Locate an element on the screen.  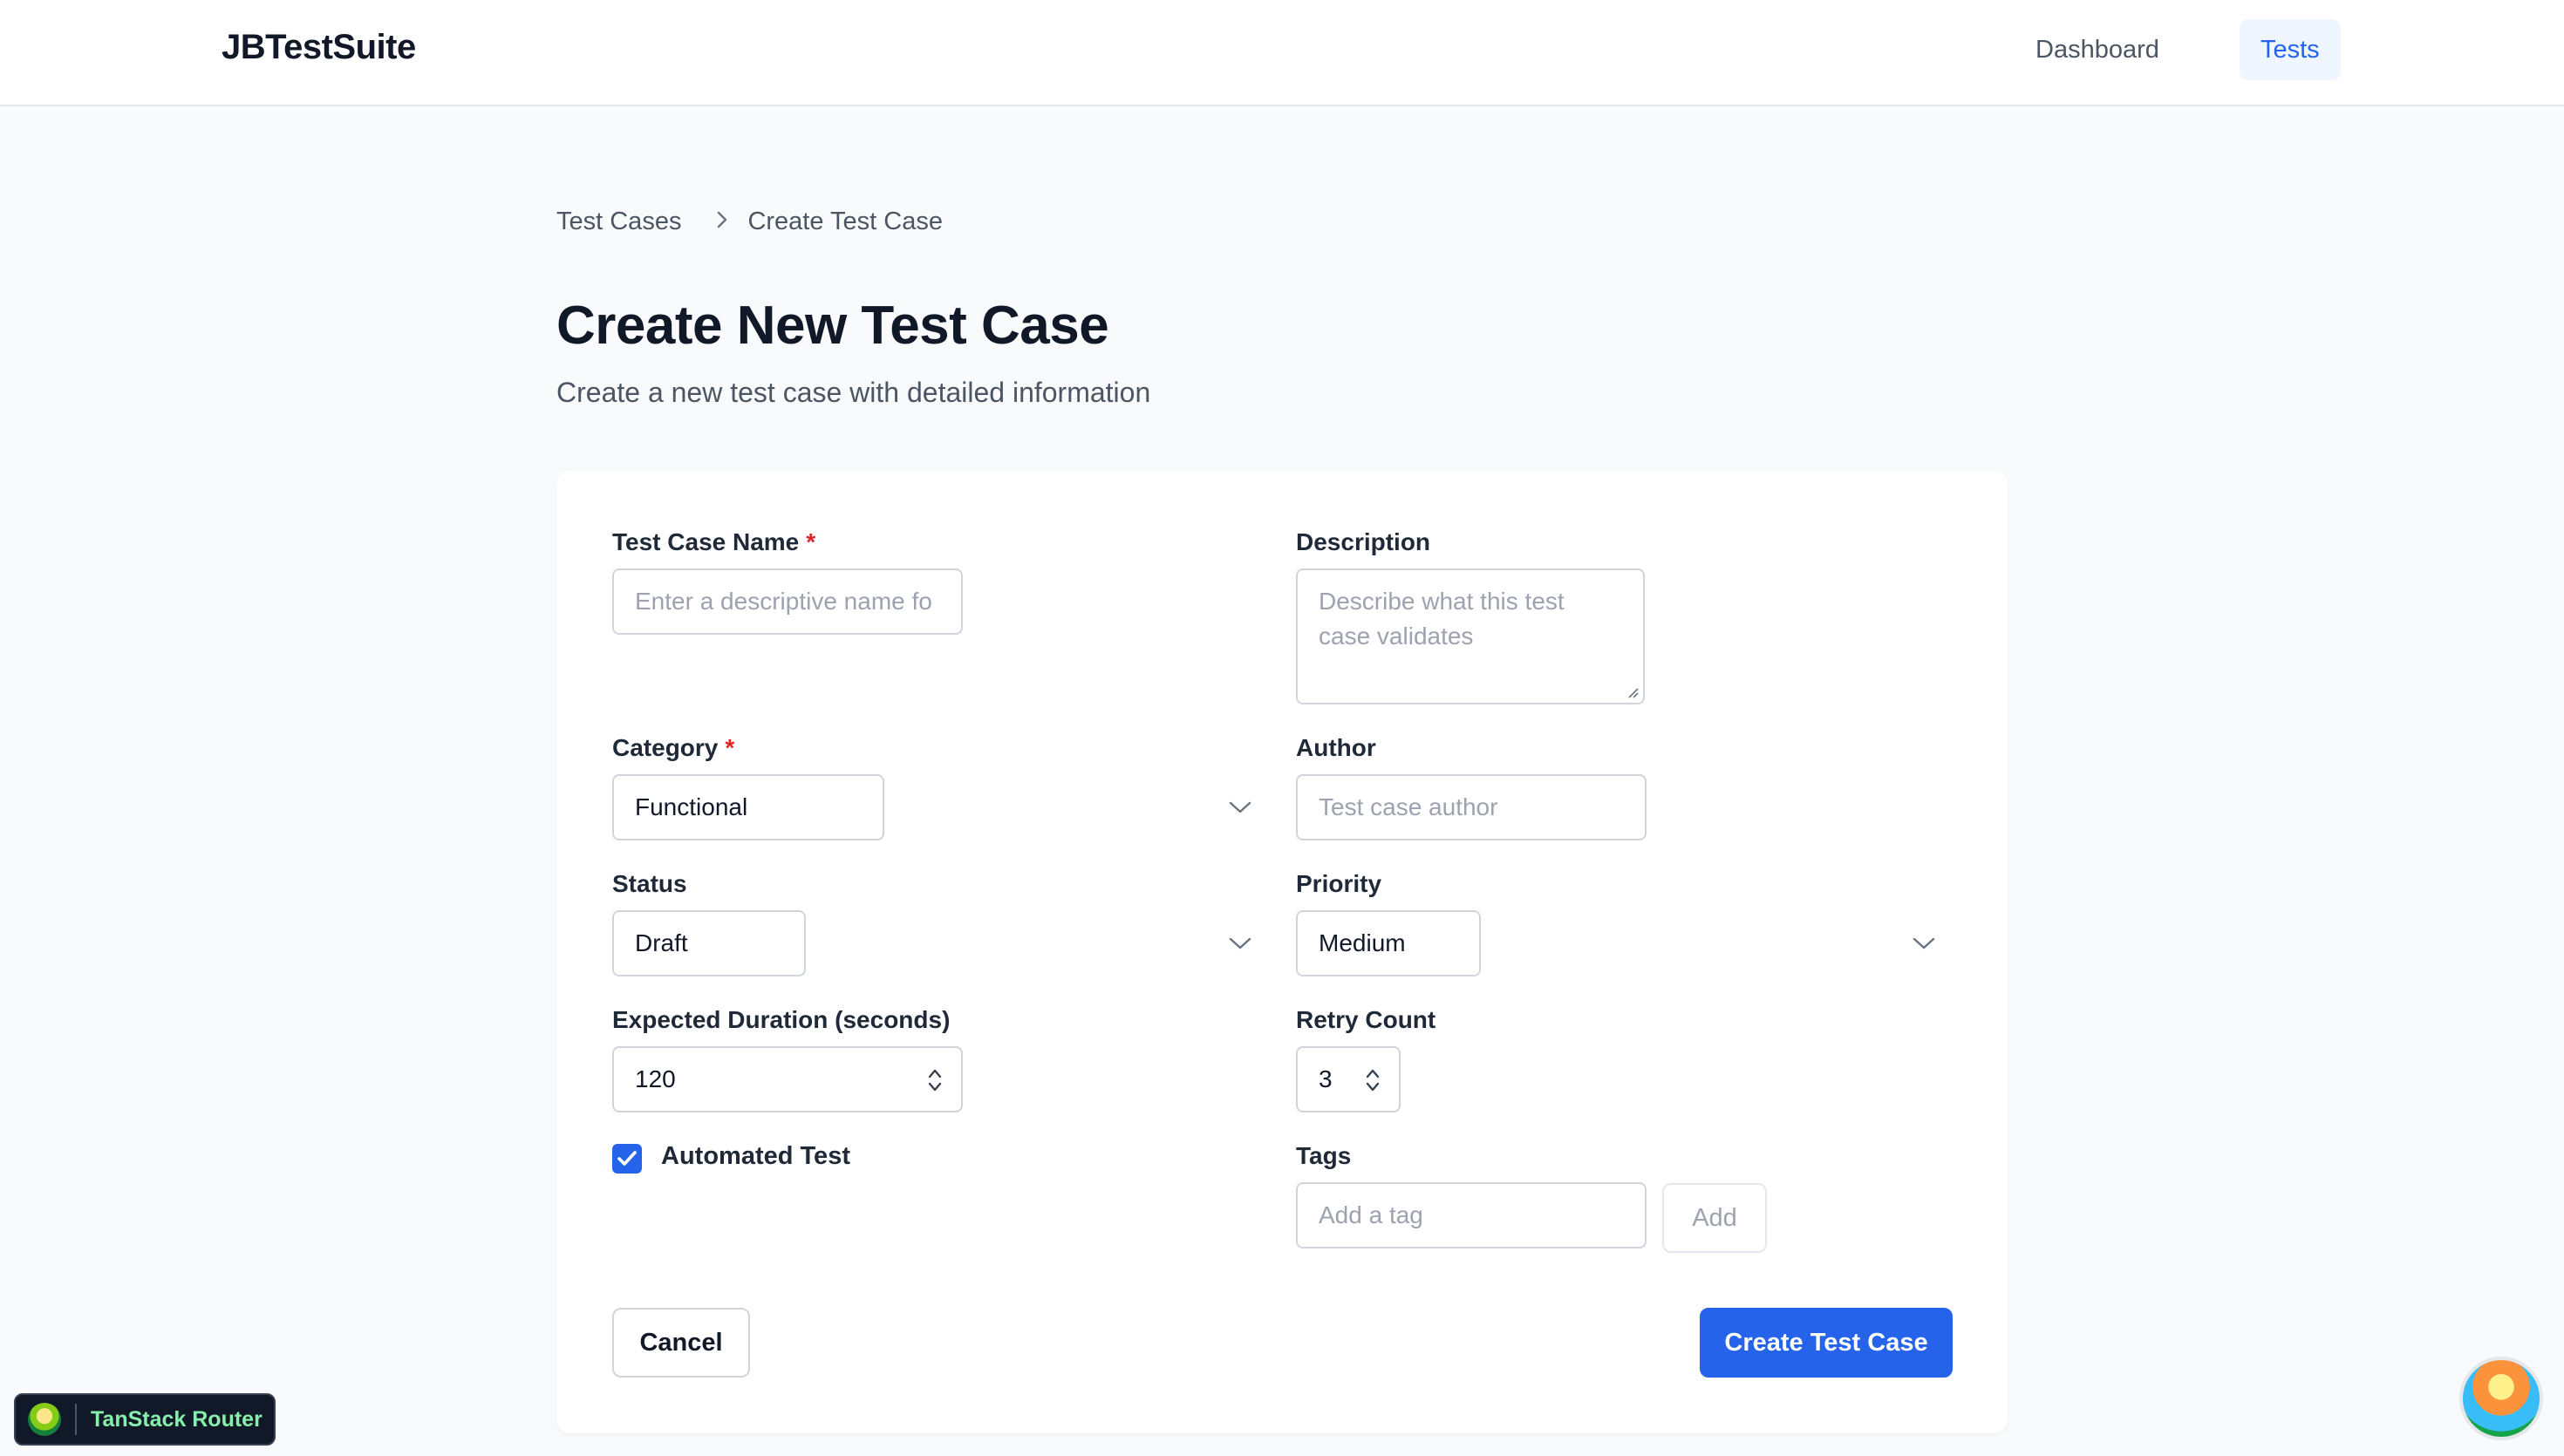
breadcrumb-test-cases: Test Cases is located at coordinates (618, 222).